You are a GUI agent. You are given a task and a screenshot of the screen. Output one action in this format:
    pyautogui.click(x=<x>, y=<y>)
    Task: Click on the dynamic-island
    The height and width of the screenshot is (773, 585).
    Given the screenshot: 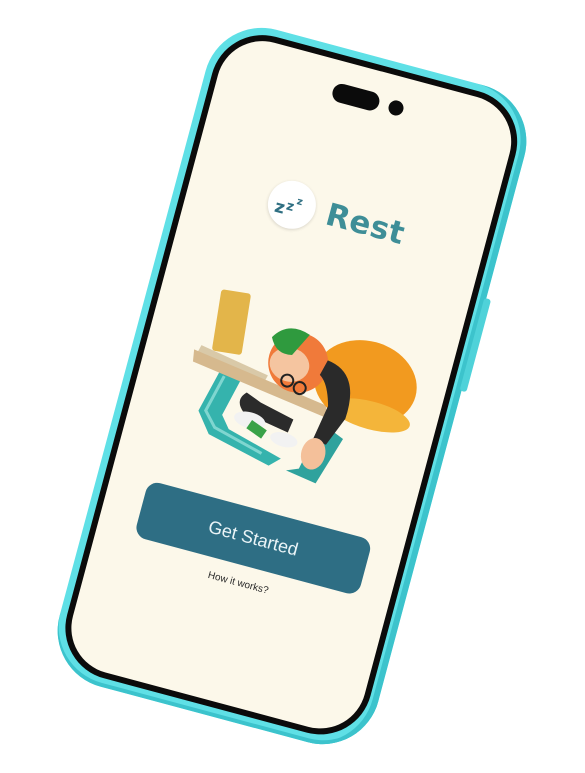 What is the action you would take?
    pyautogui.click(x=368, y=99)
    